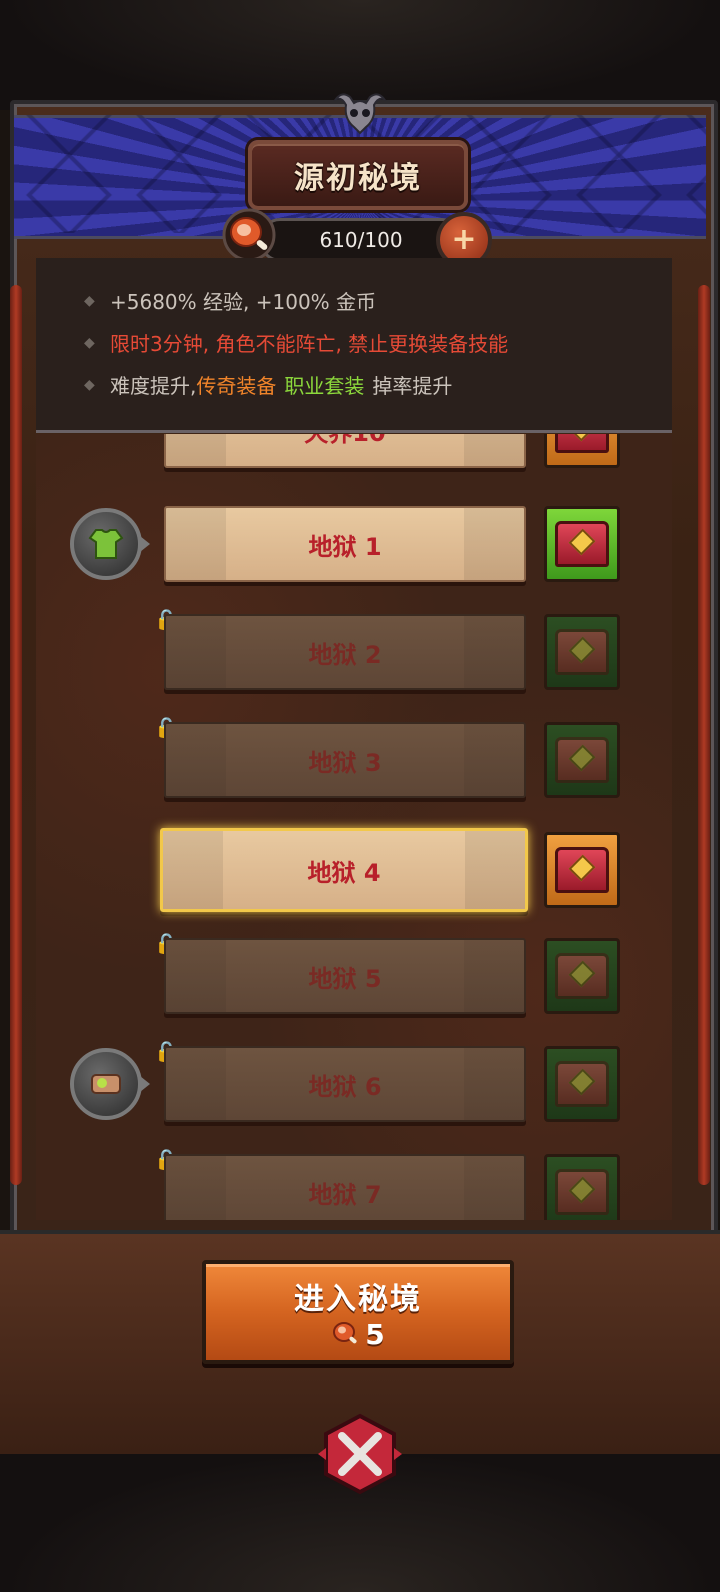 Image resolution: width=720 pixels, height=1592 pixels. Describe the element at coordinates (243, 302) in the screenshot. I see `rewards-text: +5680% 经验, +100% 金币` at that location.